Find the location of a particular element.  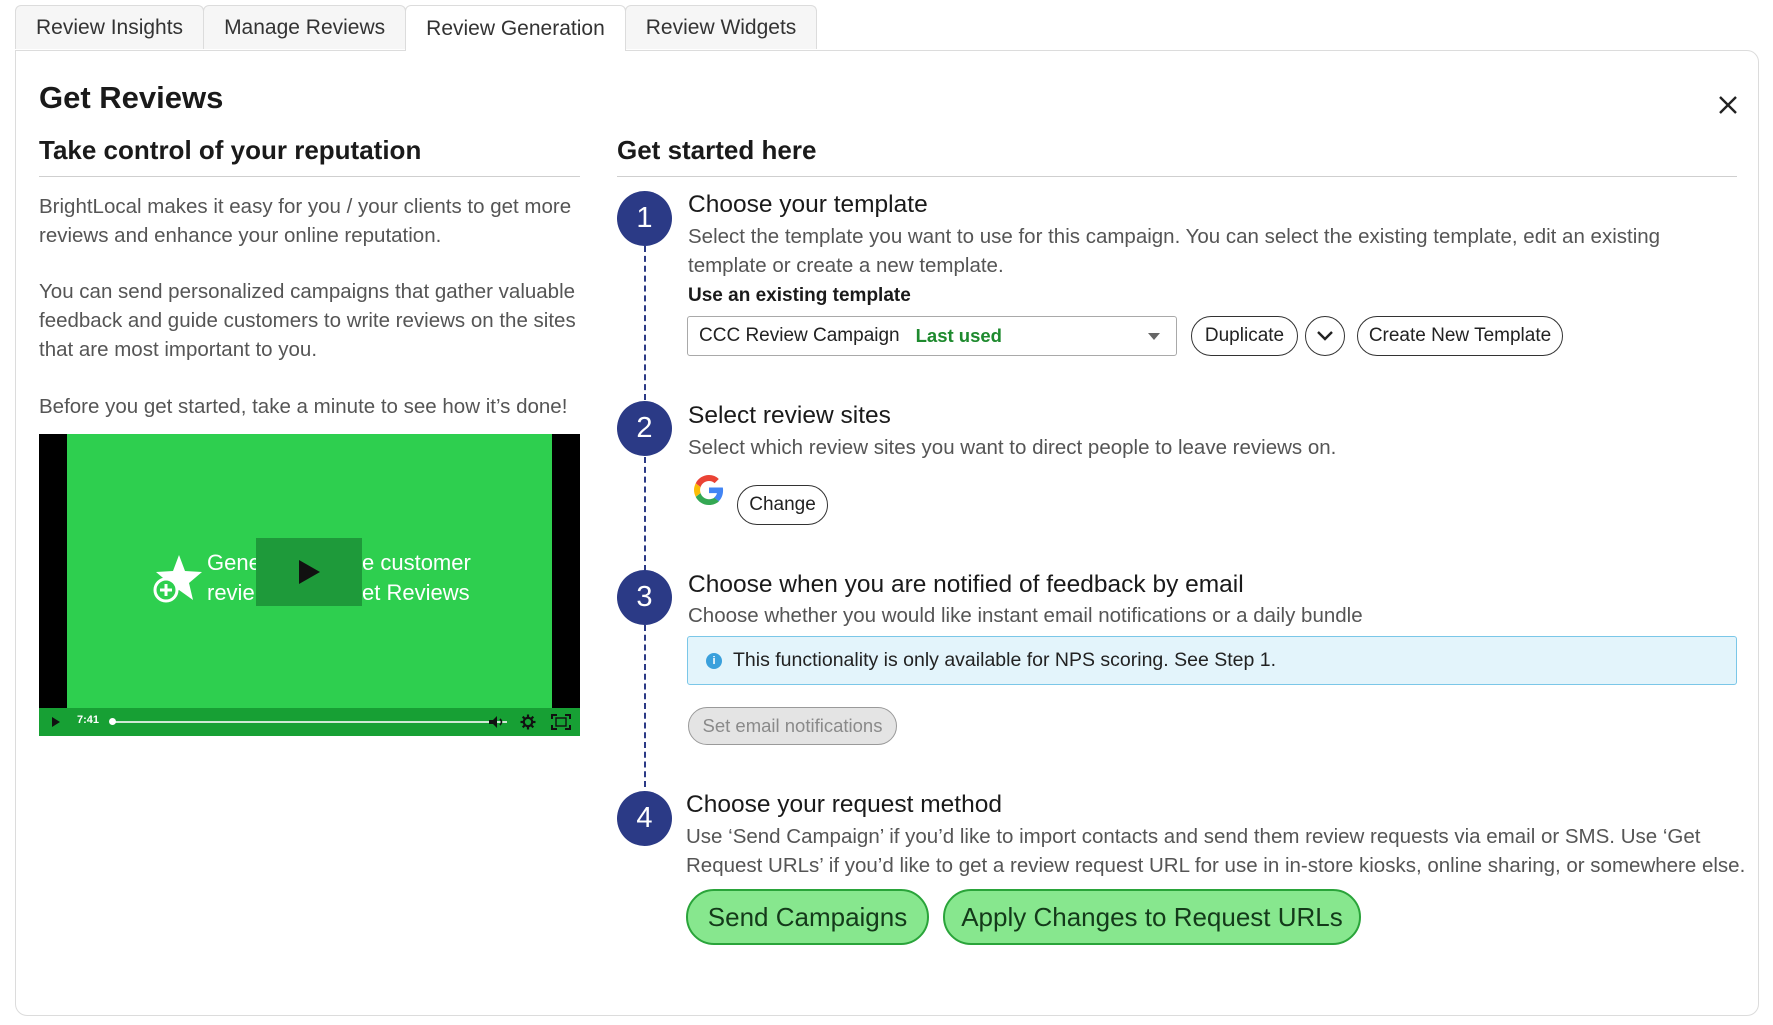

info-icon: i is located at coordinates (714, 660).